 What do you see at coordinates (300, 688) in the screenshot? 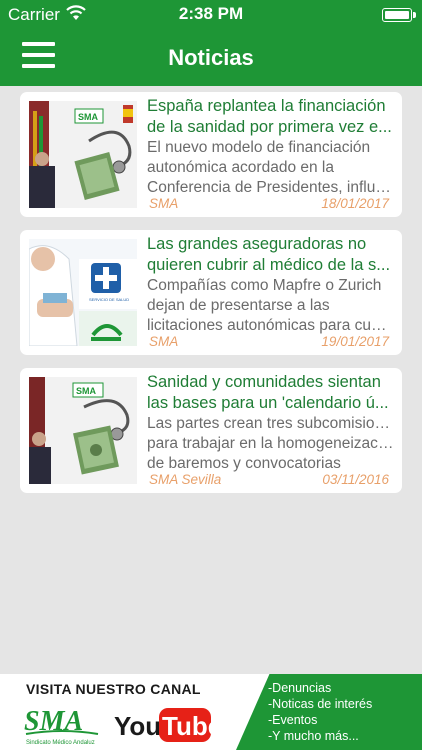
I see `banner-feature-item: -Denuncias` at bounding box center [300, 688].